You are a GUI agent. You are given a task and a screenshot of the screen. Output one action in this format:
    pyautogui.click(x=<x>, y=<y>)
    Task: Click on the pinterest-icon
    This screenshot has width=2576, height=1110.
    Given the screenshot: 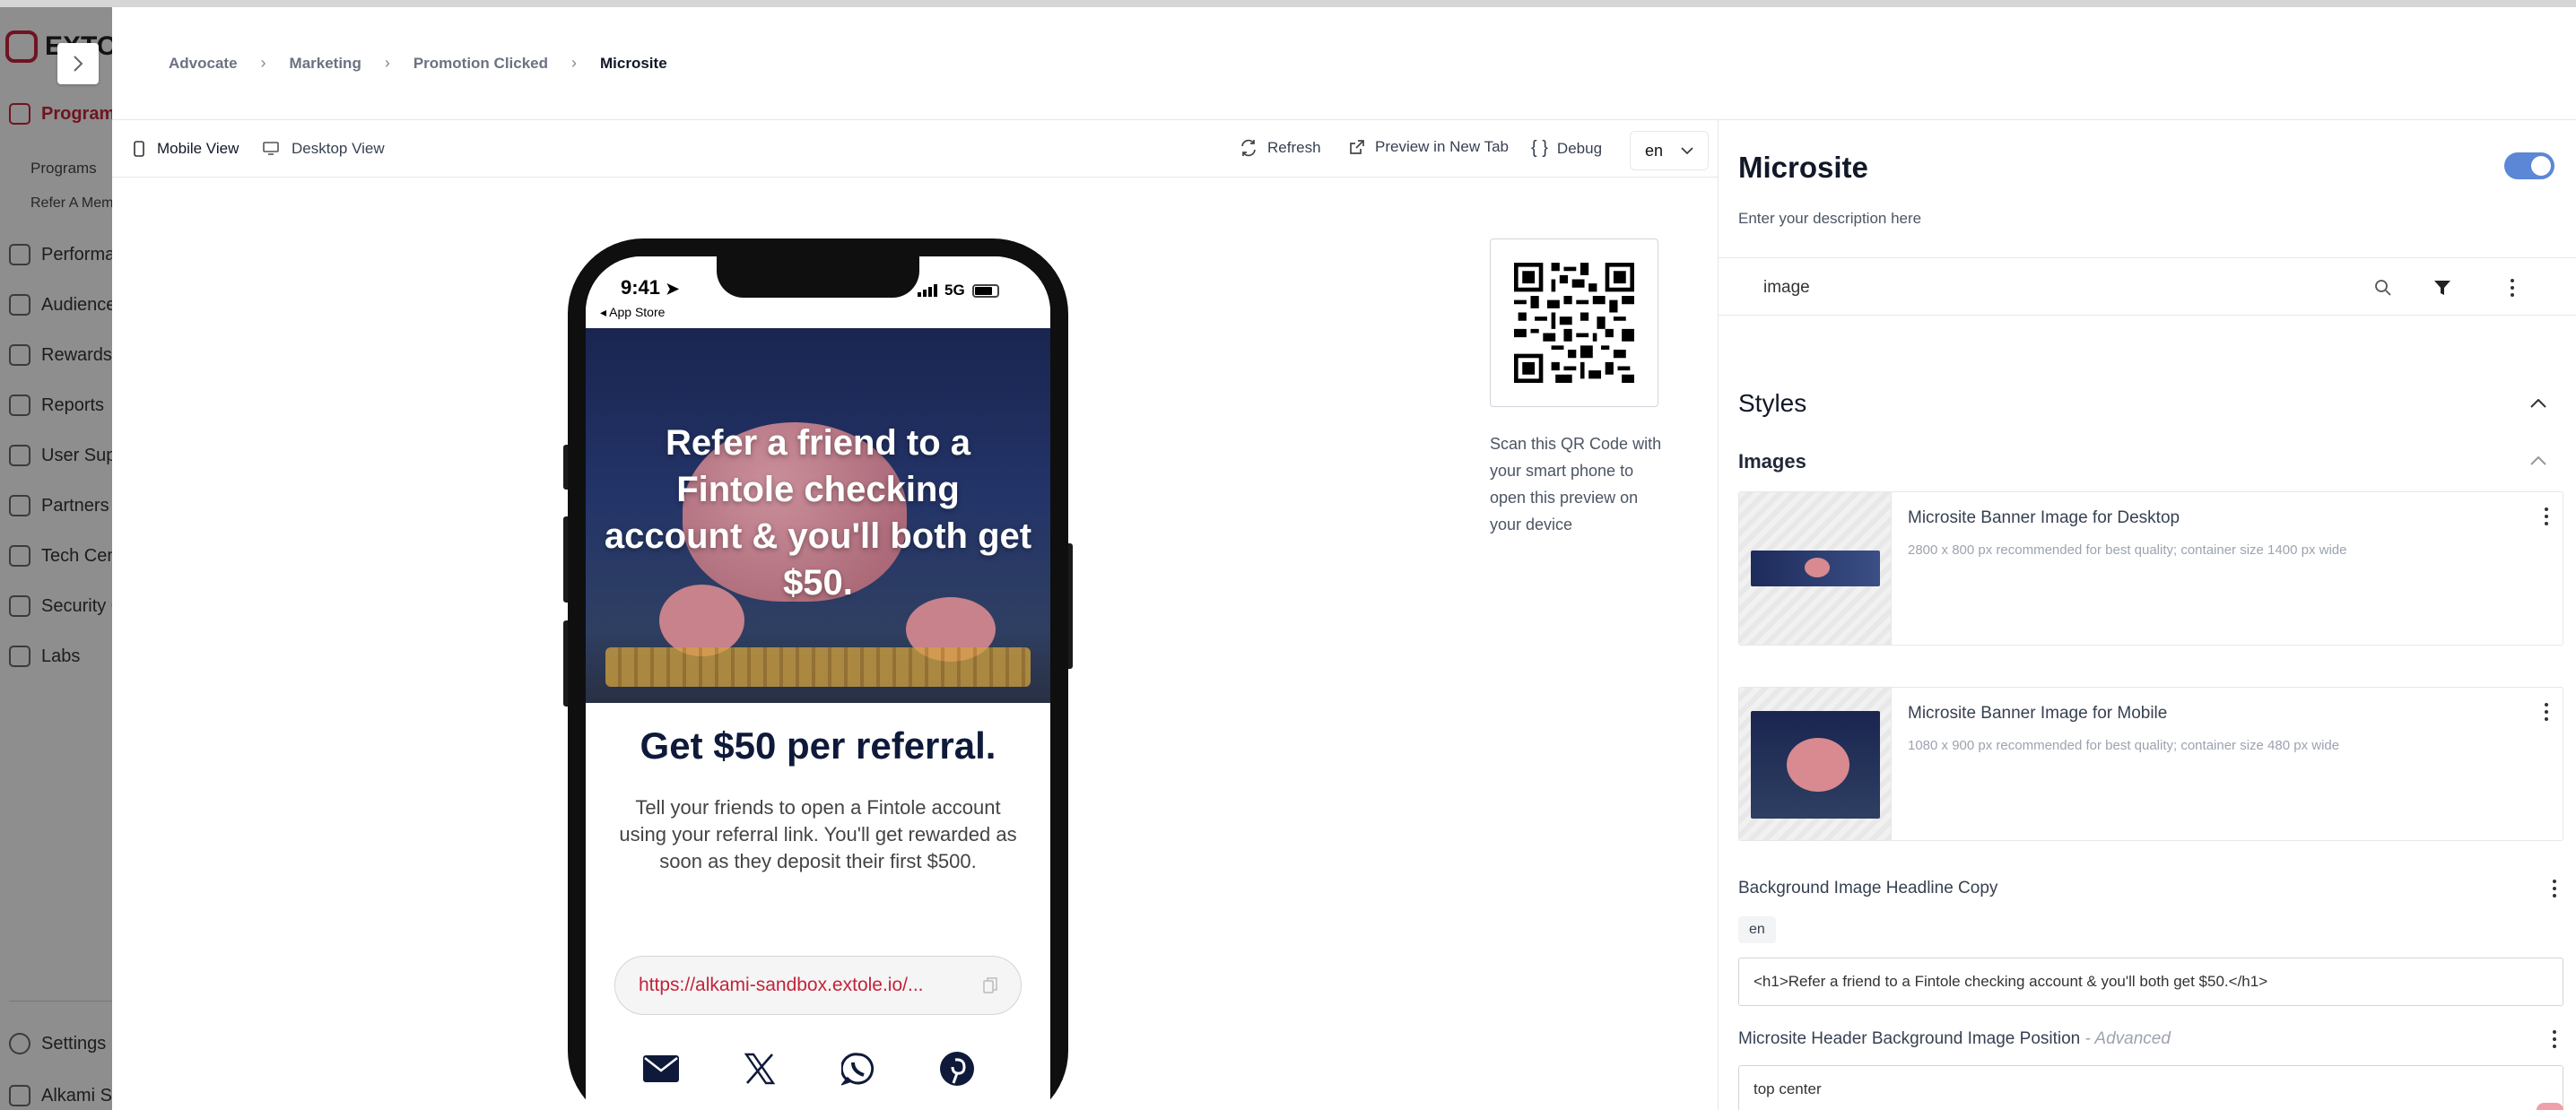 What is the action you would take?
    pyautogui.click(x=957, y=1069)
    